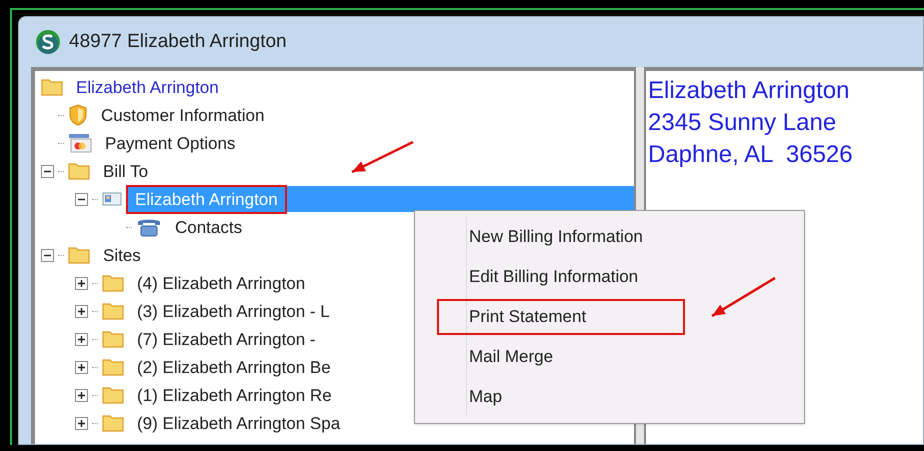  I want to click on address-line: 2345 Sunny Lane, so click(743, 123).